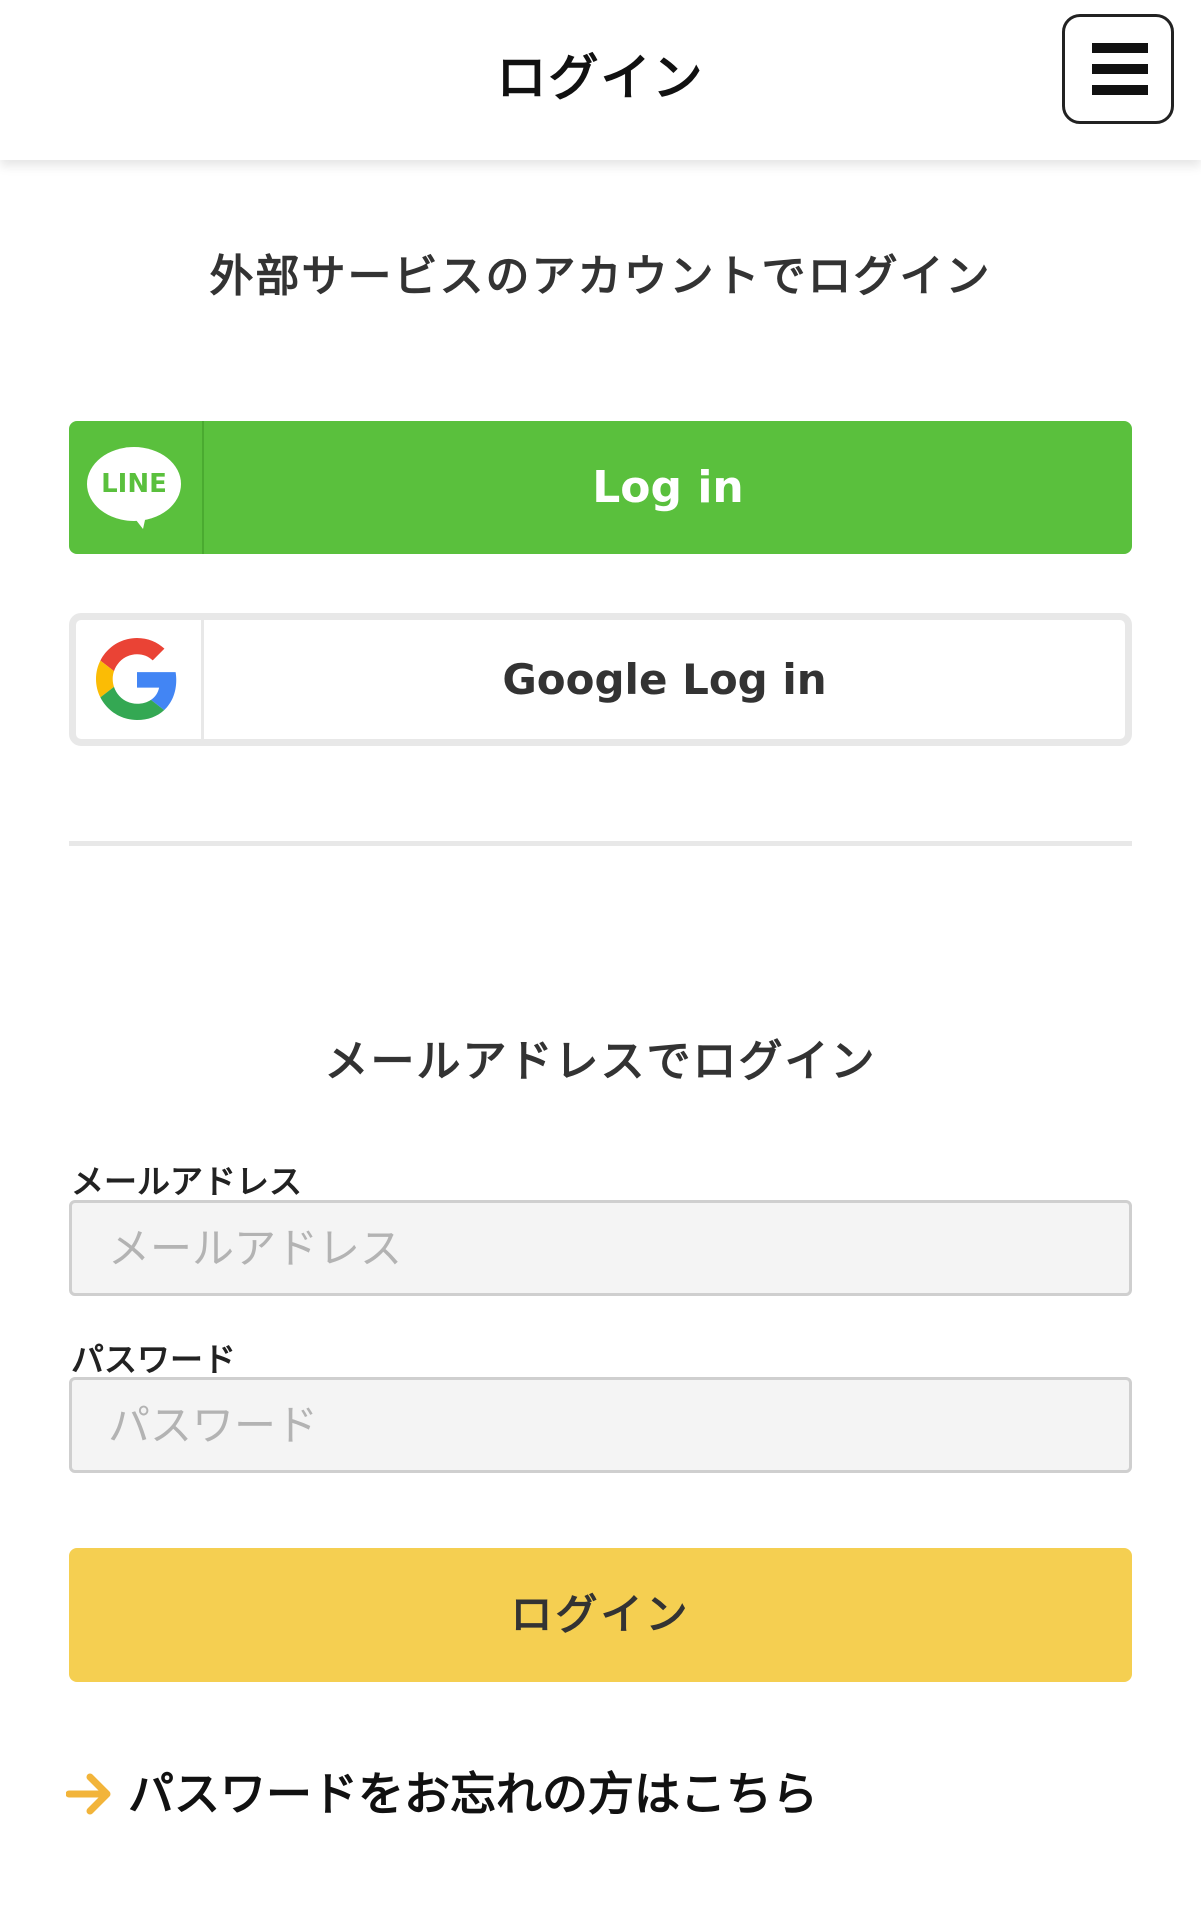 Image resolution: width=1201 pixels, height=1920 pixels. Describe the element at coordinates (600, 1615) in the screenshot. I see `login-submit-button: ログイン` at that location.